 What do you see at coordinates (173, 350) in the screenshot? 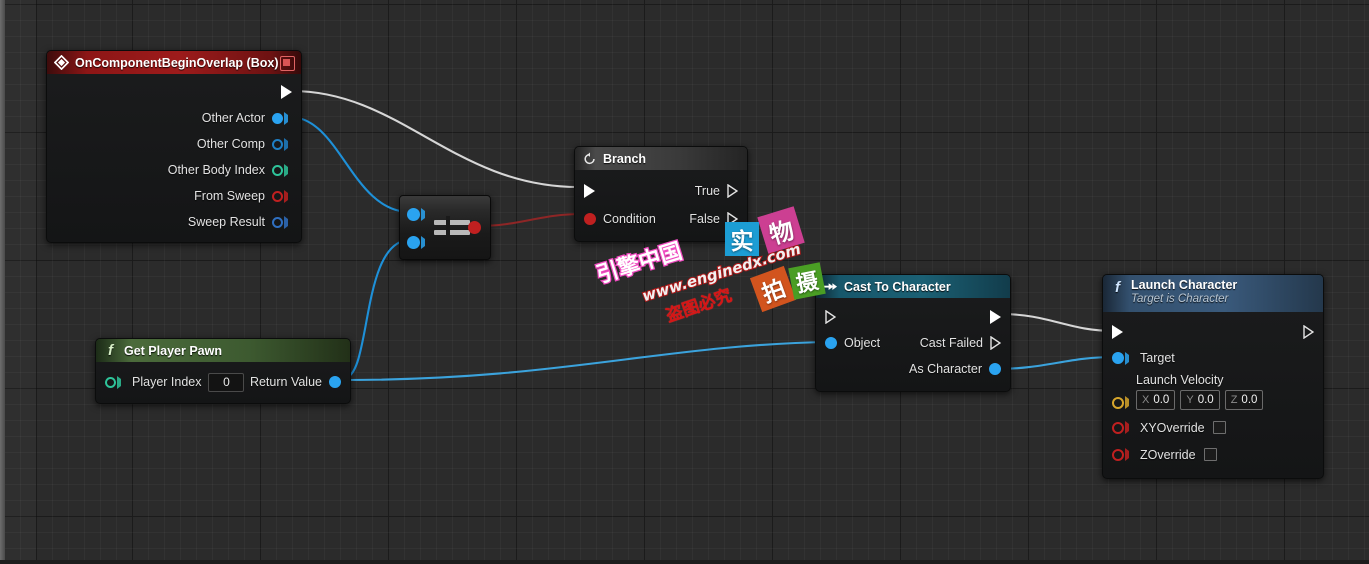
I see `node-title: Get Player Pawn` at bounding box center [173, 350].